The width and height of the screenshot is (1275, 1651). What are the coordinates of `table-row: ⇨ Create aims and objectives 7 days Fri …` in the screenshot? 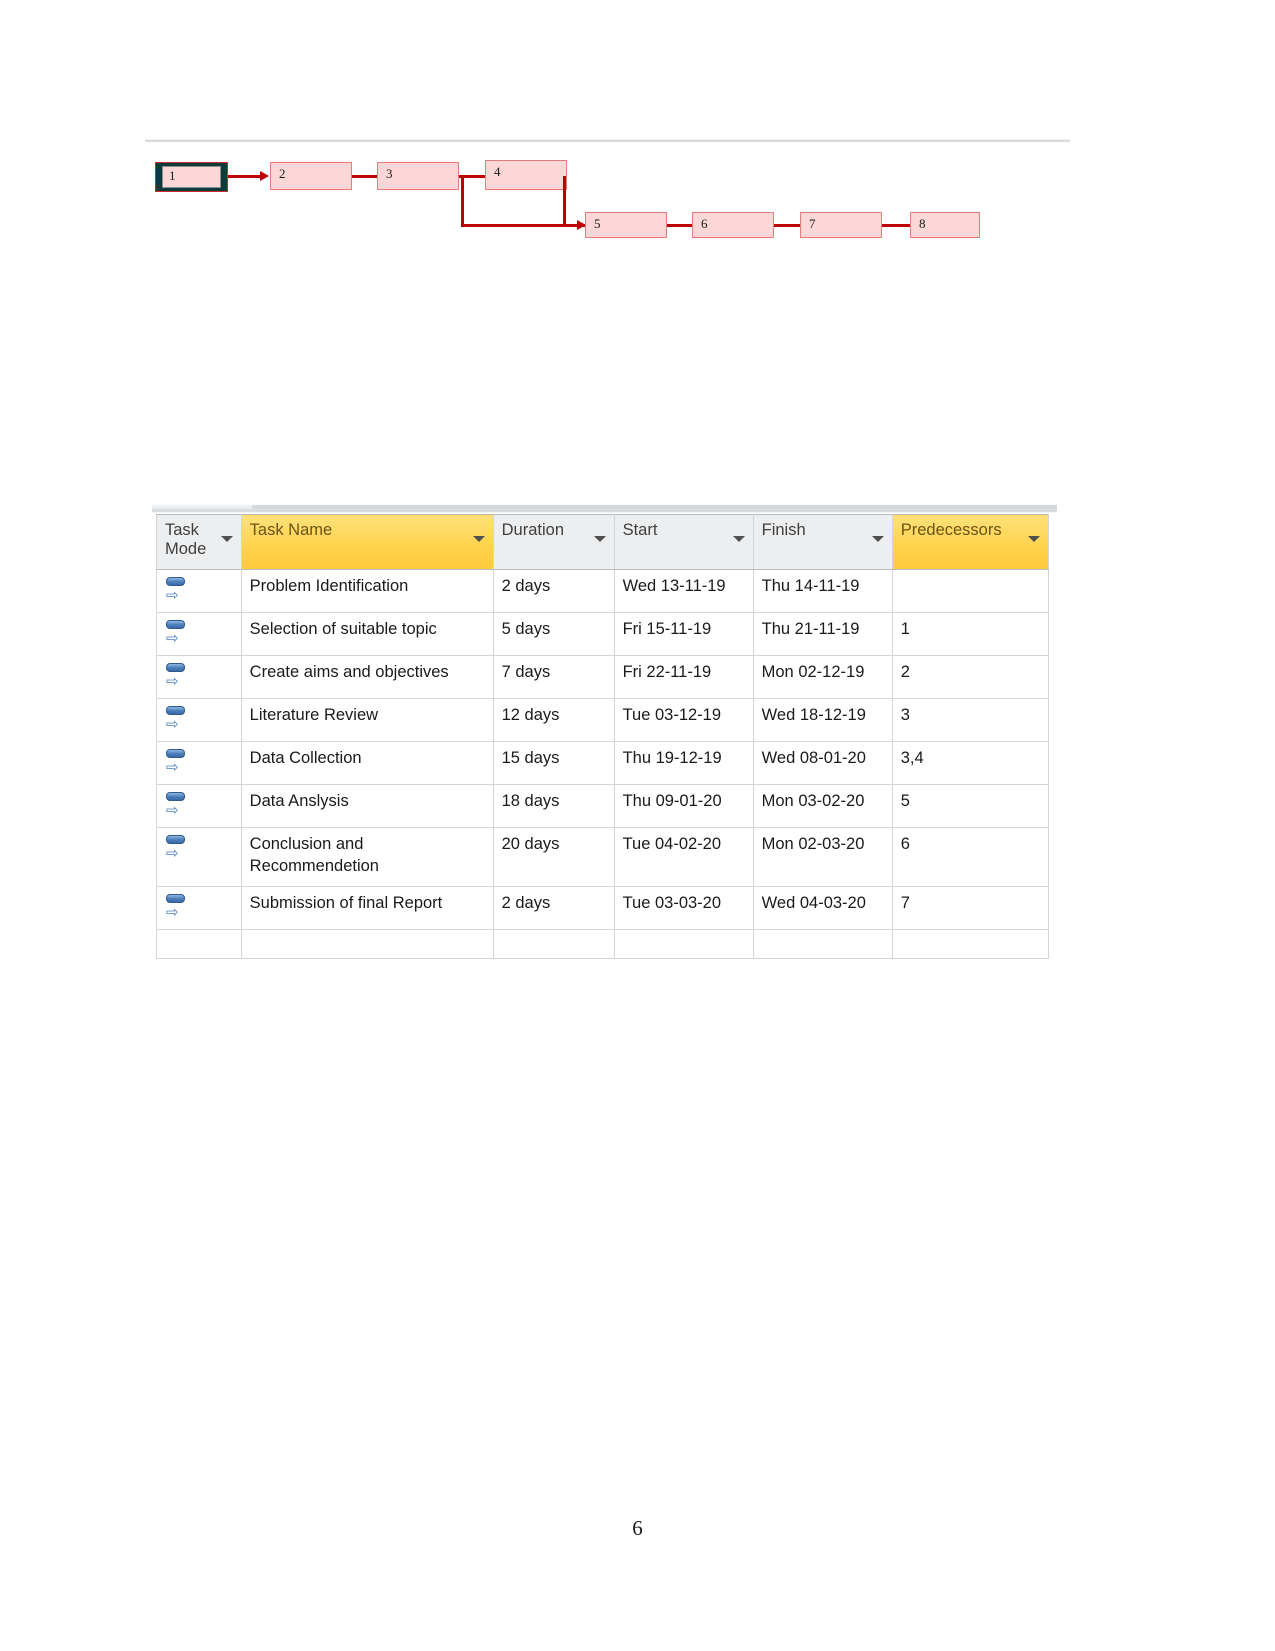 It's located at (603, 677).